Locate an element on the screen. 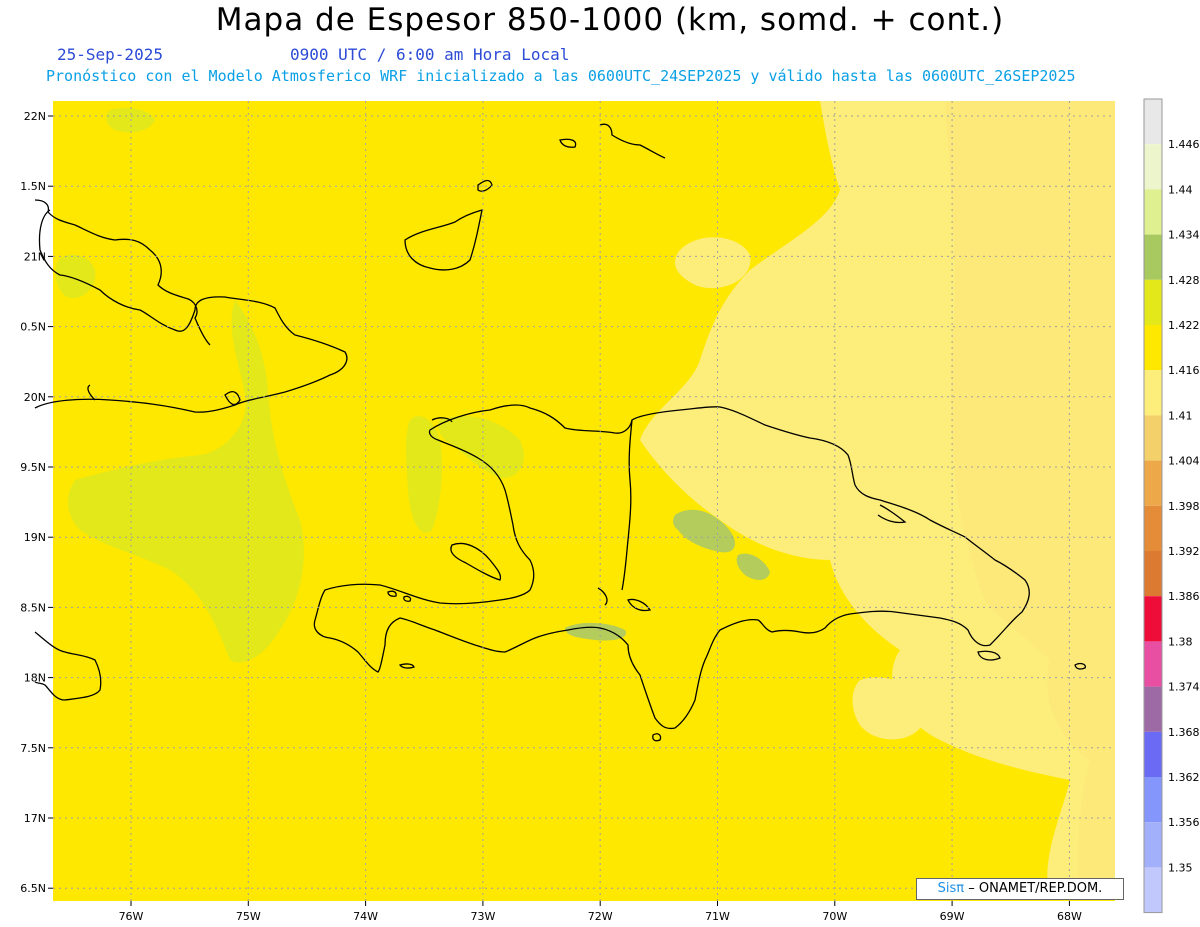 This screenshot has height=927, width=1200. colorbar-label: 1.368 is located at coordinates (1184, 732).